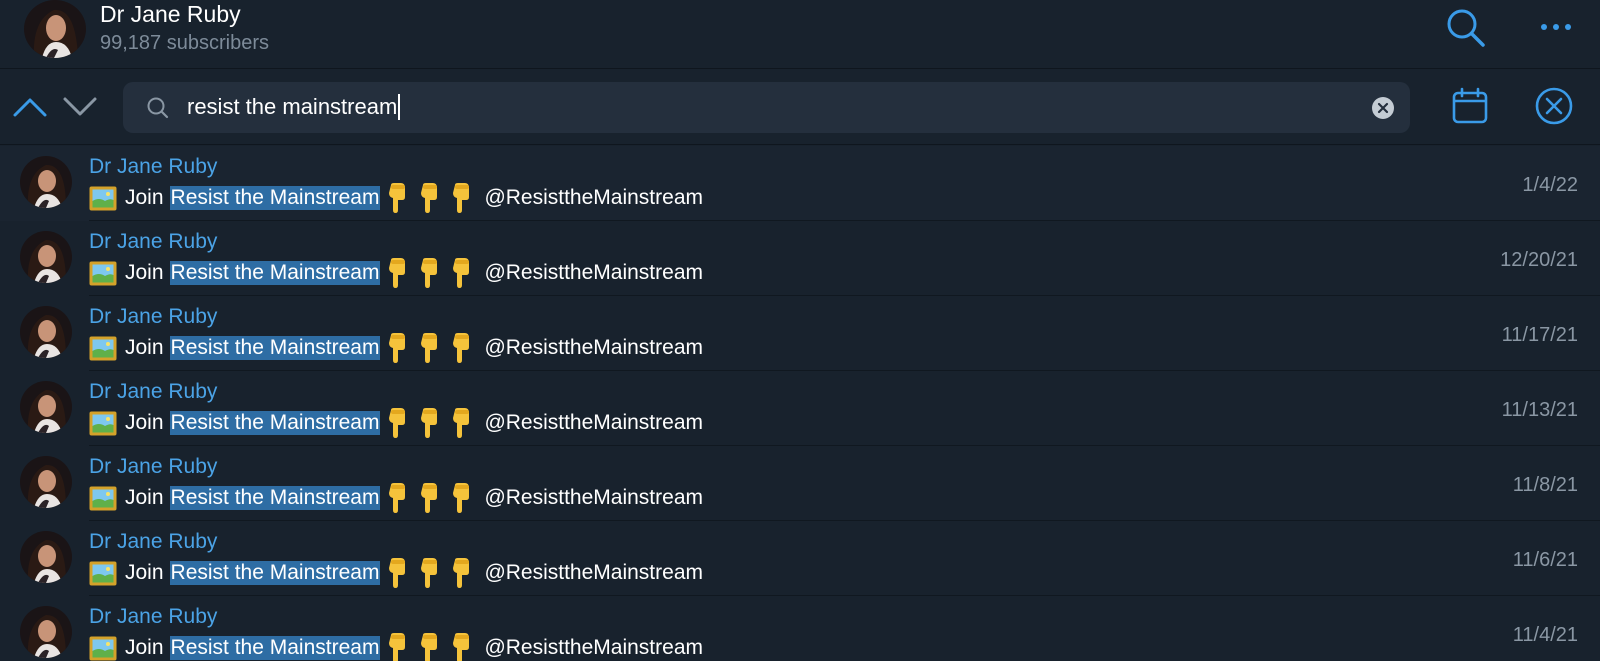 The image size is (1600, 661). What do you see at coordinates (1383, 108) in the screenshot?
I see `clear-icon` at bounding box center [1383, 108].